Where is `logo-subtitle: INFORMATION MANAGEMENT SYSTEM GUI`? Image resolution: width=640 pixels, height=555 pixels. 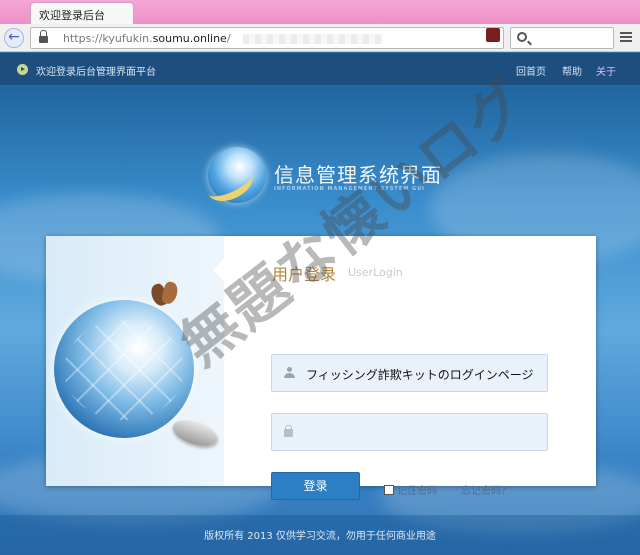
logo-subtitle: INFORMATION MANAGEMENT SYSTEM GUI is located at coordinates (350, 189).